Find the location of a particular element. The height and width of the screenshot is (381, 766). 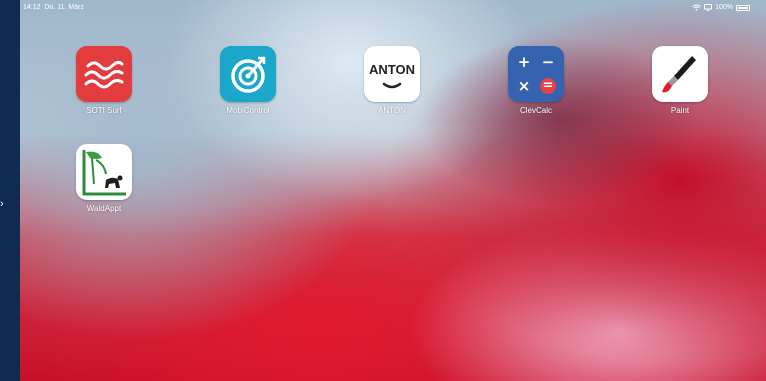

calculator-symbols: + − × = is located at coordinates (536, 74).